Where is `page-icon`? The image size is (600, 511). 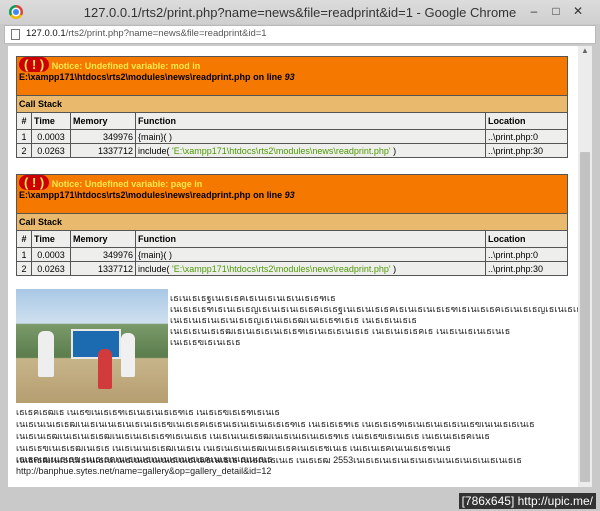
page-icon is located at coordinates (15, 34).